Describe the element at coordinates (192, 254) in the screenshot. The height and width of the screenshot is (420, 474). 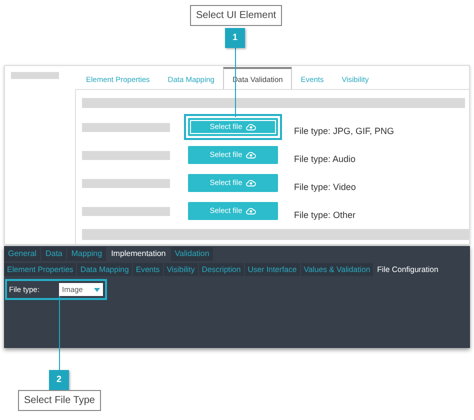
I see `tab: Validation` at that location.